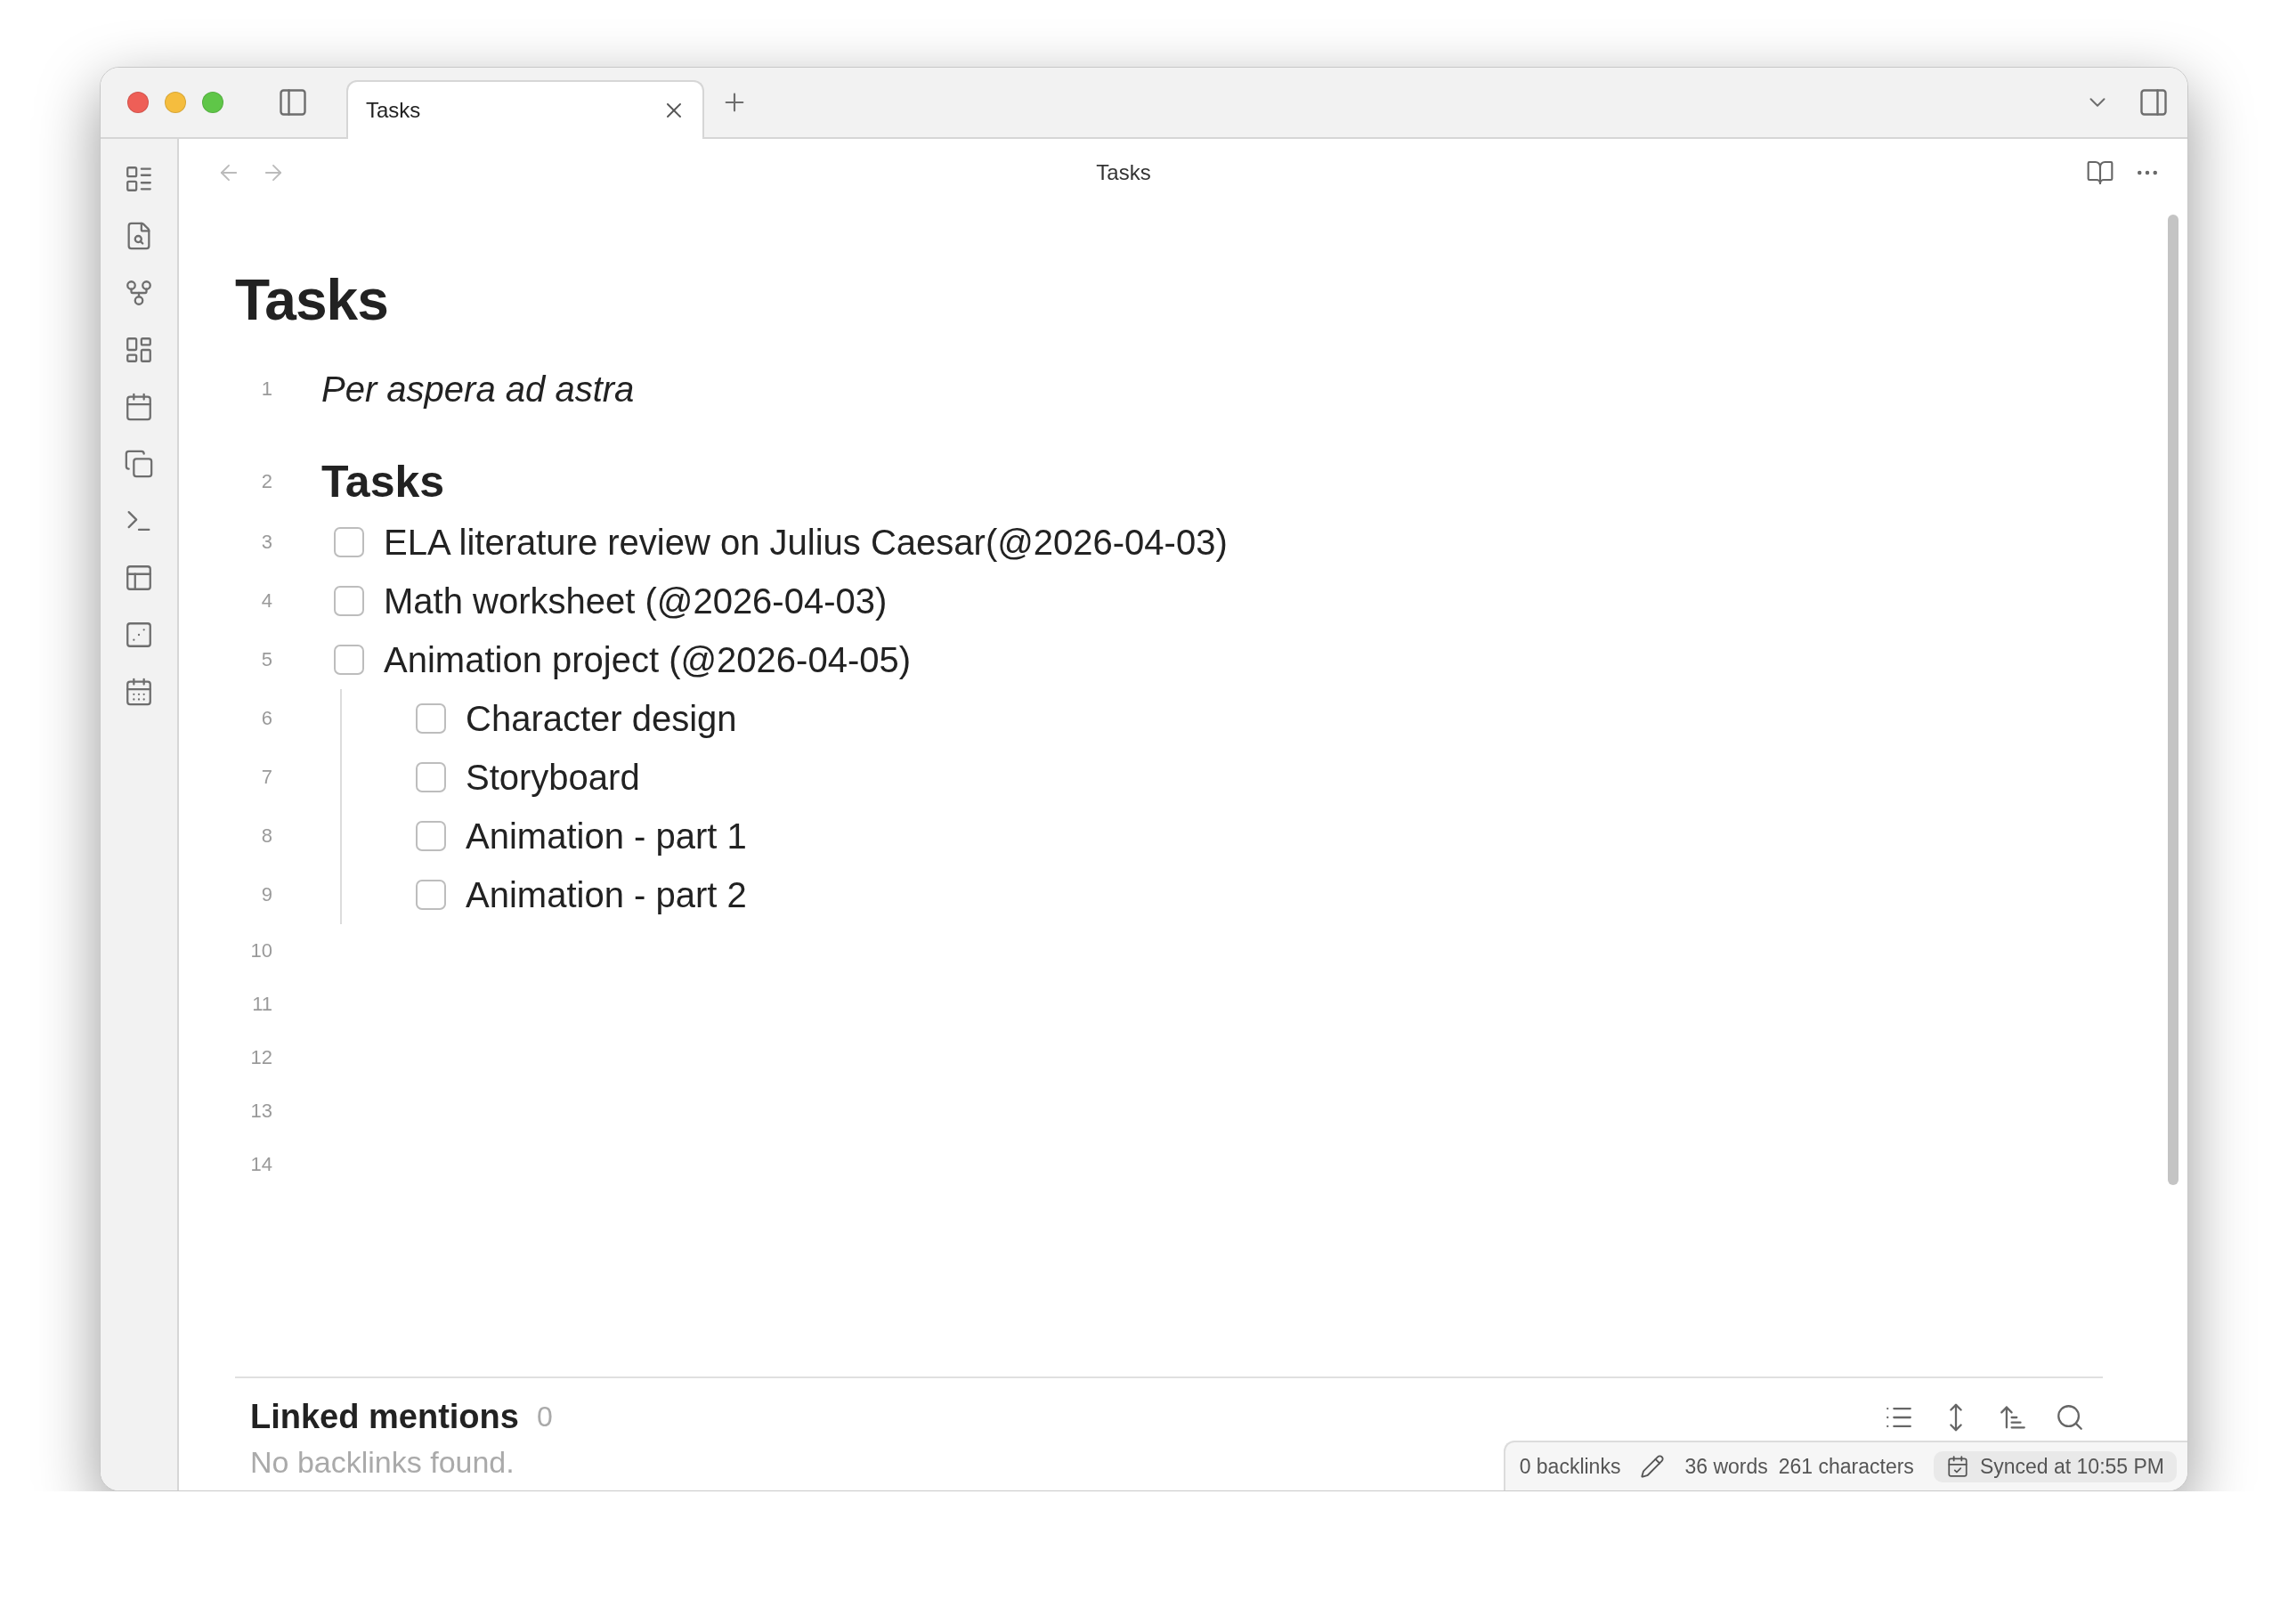  What do you see at coordinates (261, 1004) in the screenshot?
I see `line-number: 11` at bounding box center [261, 1004].